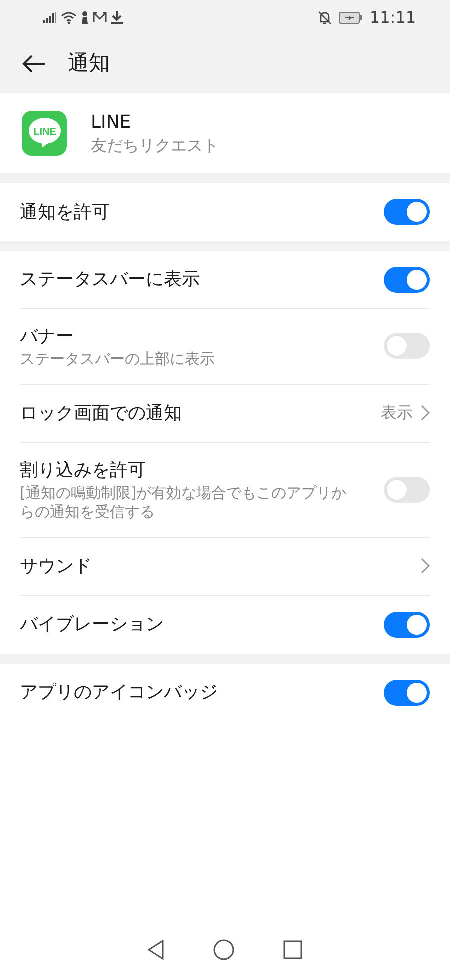  Describe the element at coordinates (50, 17) in the screenshot. I see `signal-icon` at that location.